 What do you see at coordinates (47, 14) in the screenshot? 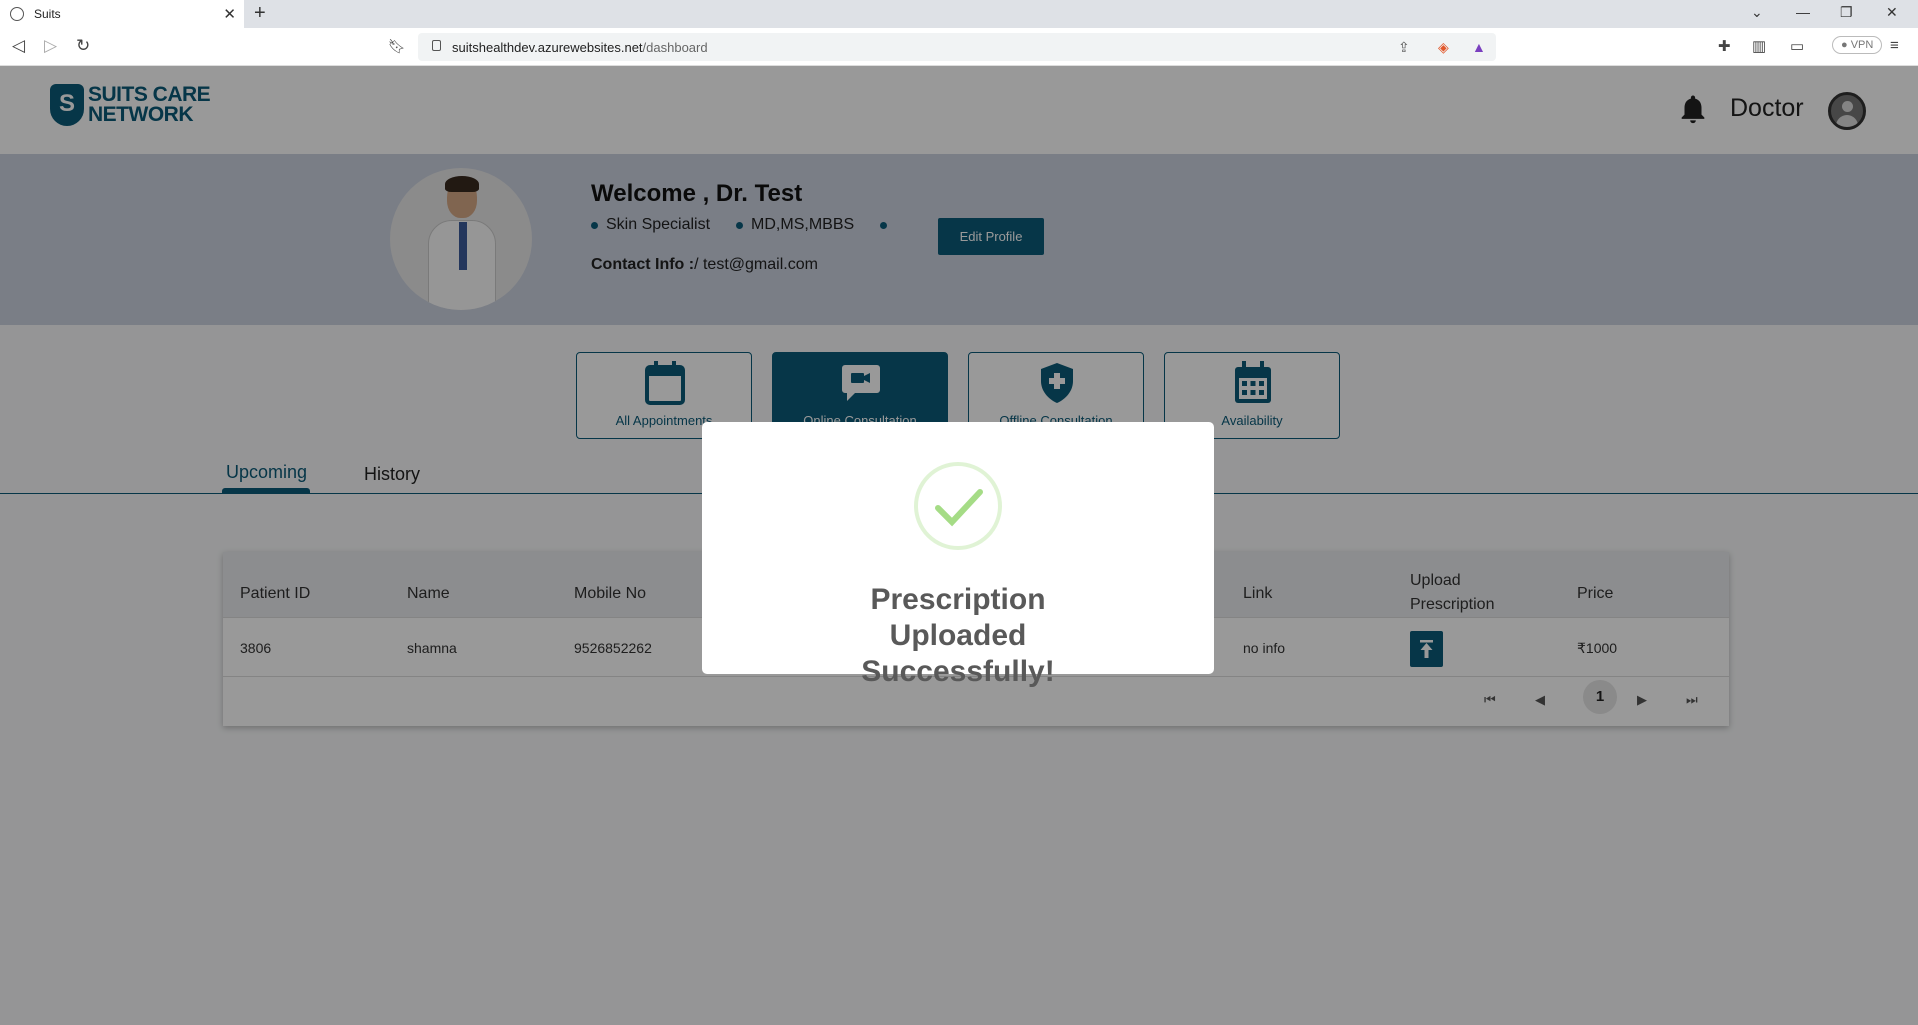
I see `browser-tab-title: Suits` at bounding box center [47, 14].